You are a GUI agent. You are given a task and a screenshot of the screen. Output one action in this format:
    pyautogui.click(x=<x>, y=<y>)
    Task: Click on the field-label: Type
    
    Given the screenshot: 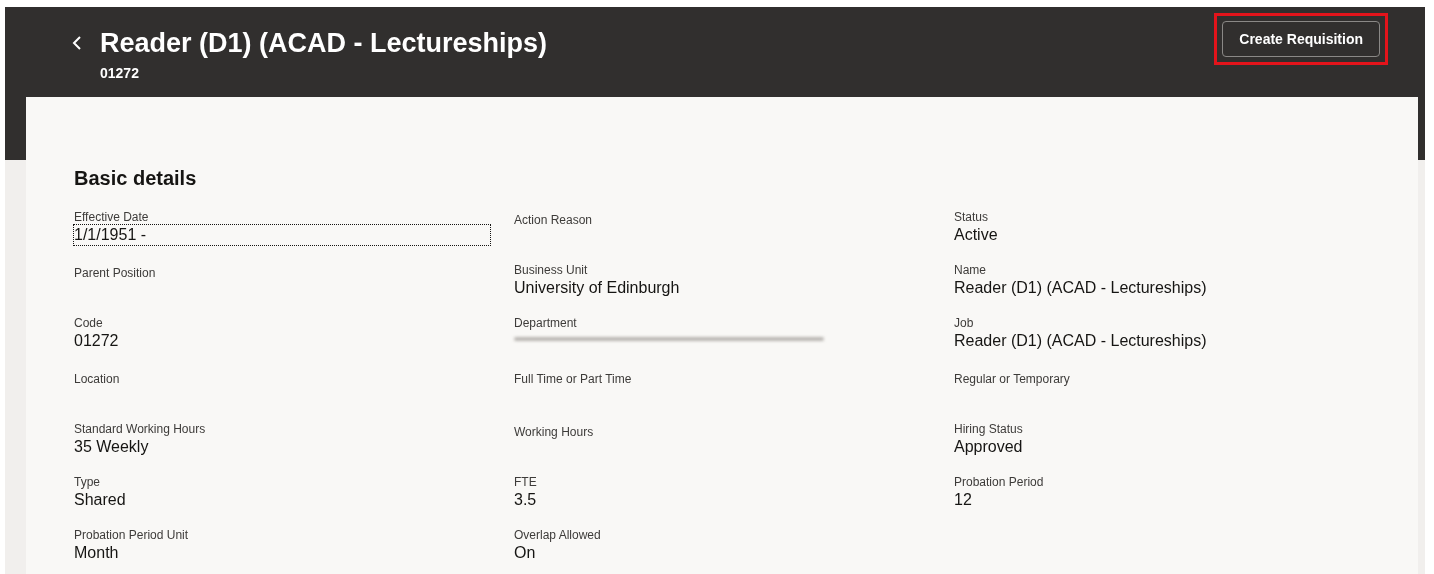 What is the action you would take?
    pyautogui.click(x=87, y=482)
    